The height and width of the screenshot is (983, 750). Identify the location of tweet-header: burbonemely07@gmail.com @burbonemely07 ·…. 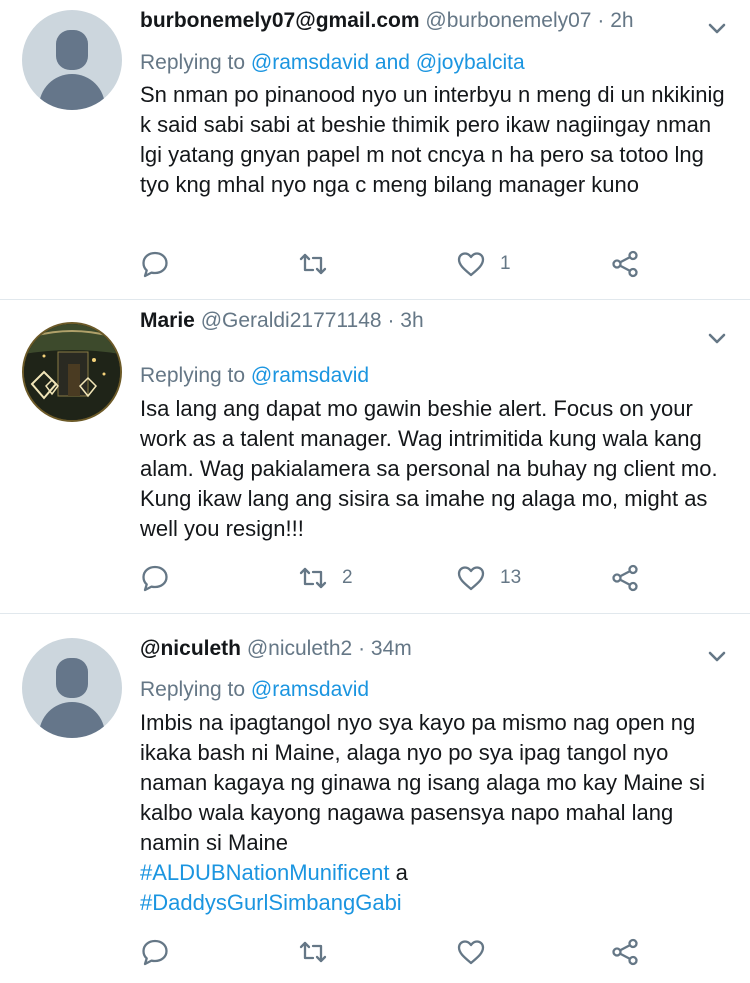
(387, 21).